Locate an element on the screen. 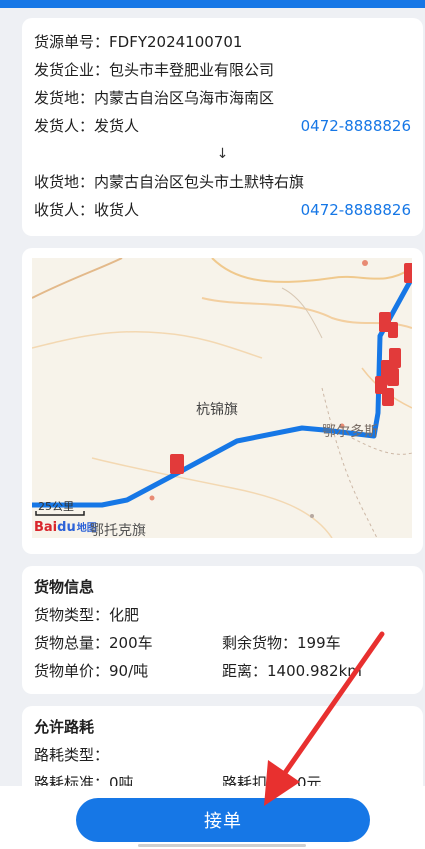  source-number-row: 货源单号：FDFY2024100701 is located at coordinates (222, 42).